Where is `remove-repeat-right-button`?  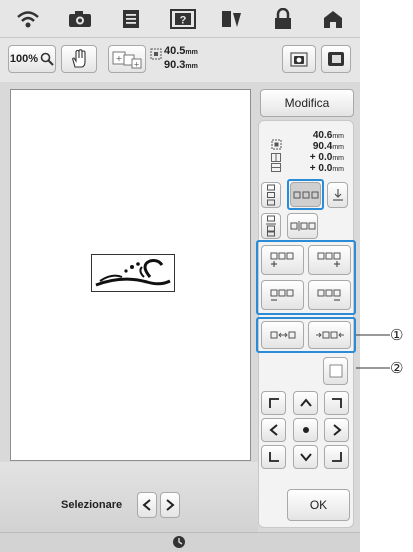 remove-repeat-right-button is located at coordinates (329, 295).